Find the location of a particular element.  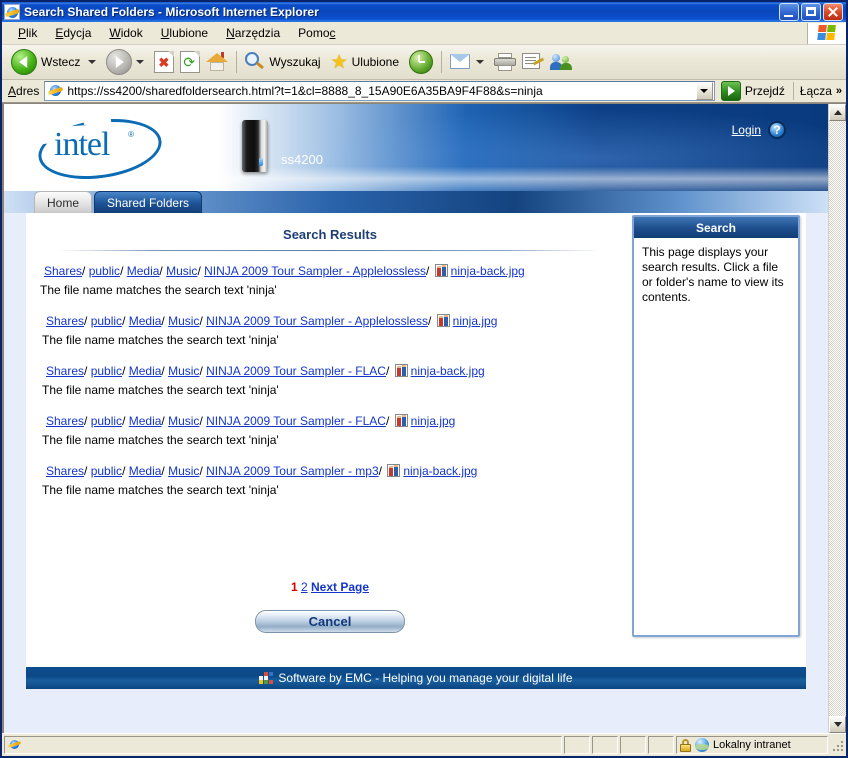

globe-icon is located at coordinates (702, 745).